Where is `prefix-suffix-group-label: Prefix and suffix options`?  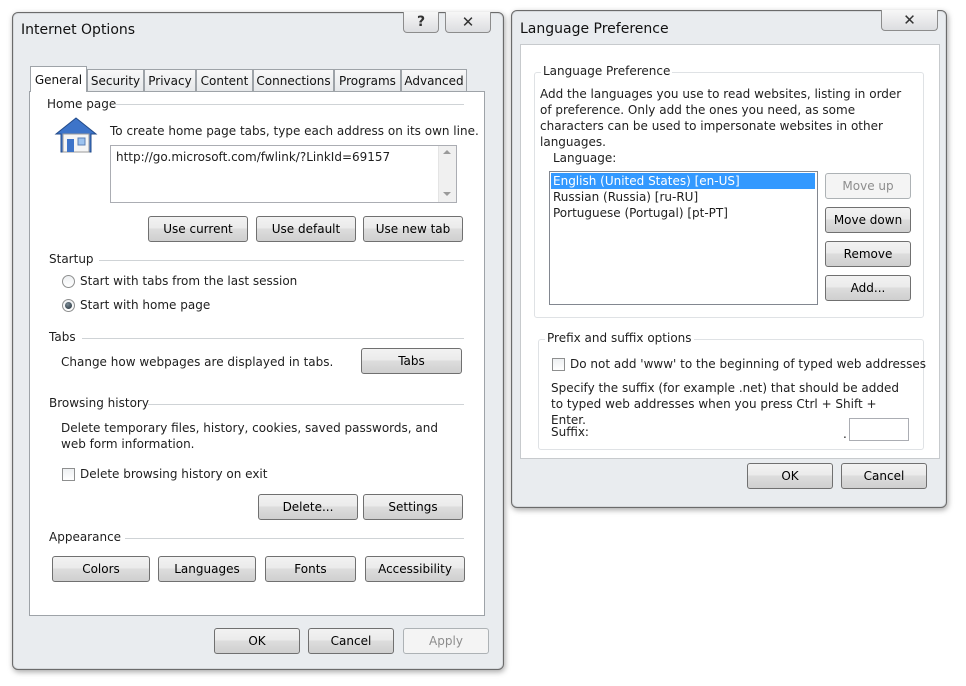 prefix-suffix-group-label: Prefix and suffix options is located at coordinates (619, 338).